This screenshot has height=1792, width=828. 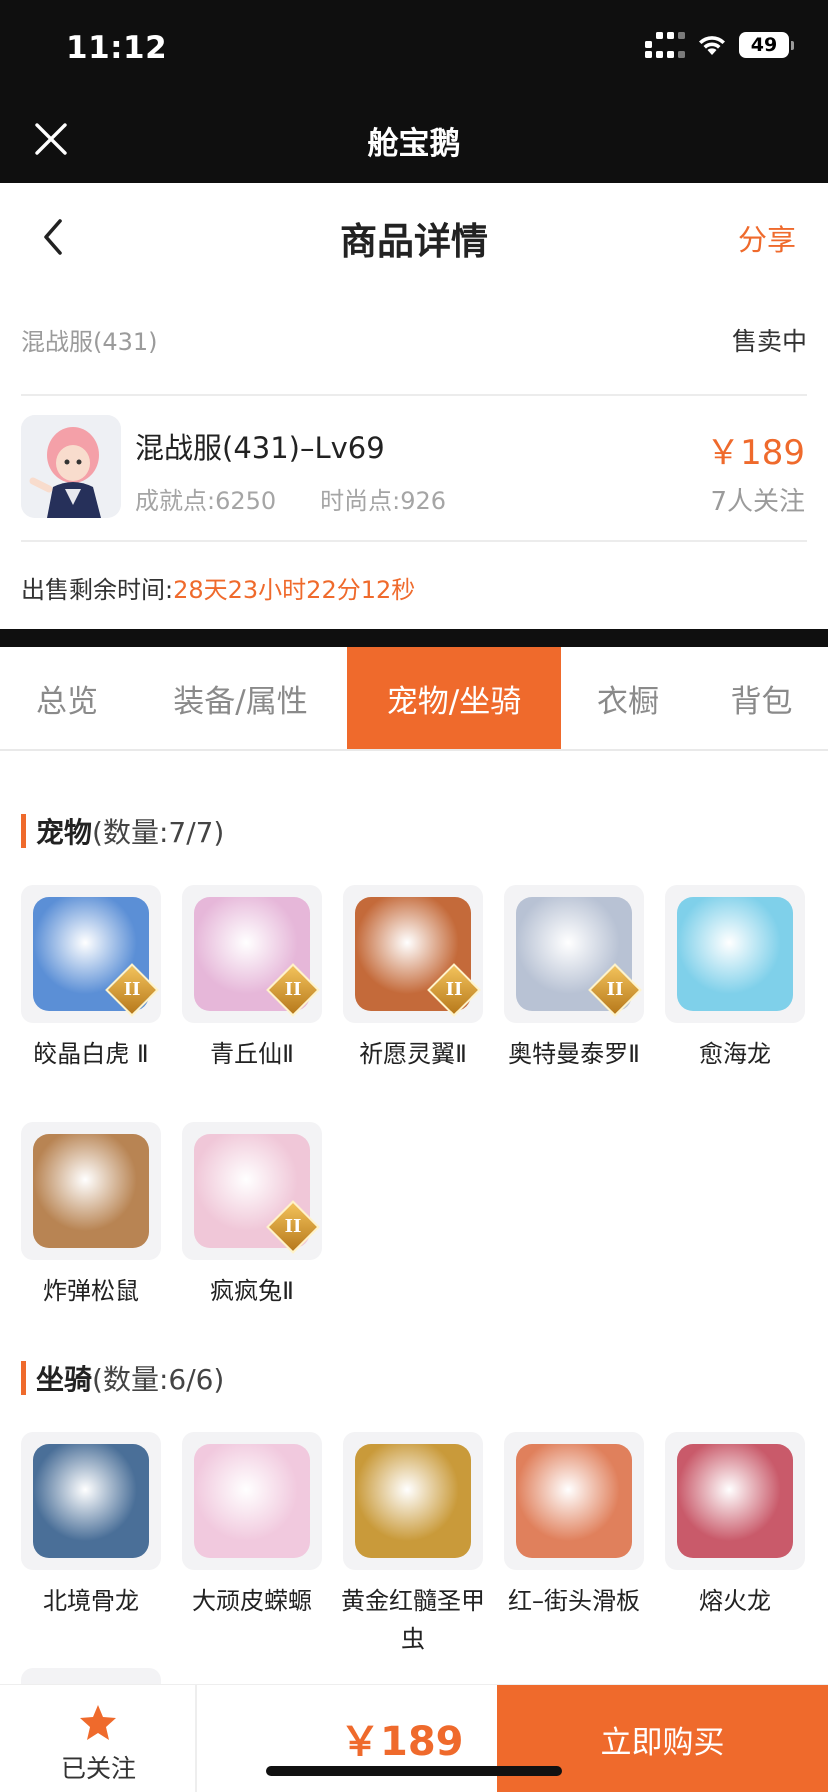 What do you see at coordinates (414, 340) in the screenshot?
I see `server-line: 混战服(431) 售卖中` at bounding box center [414, 340].